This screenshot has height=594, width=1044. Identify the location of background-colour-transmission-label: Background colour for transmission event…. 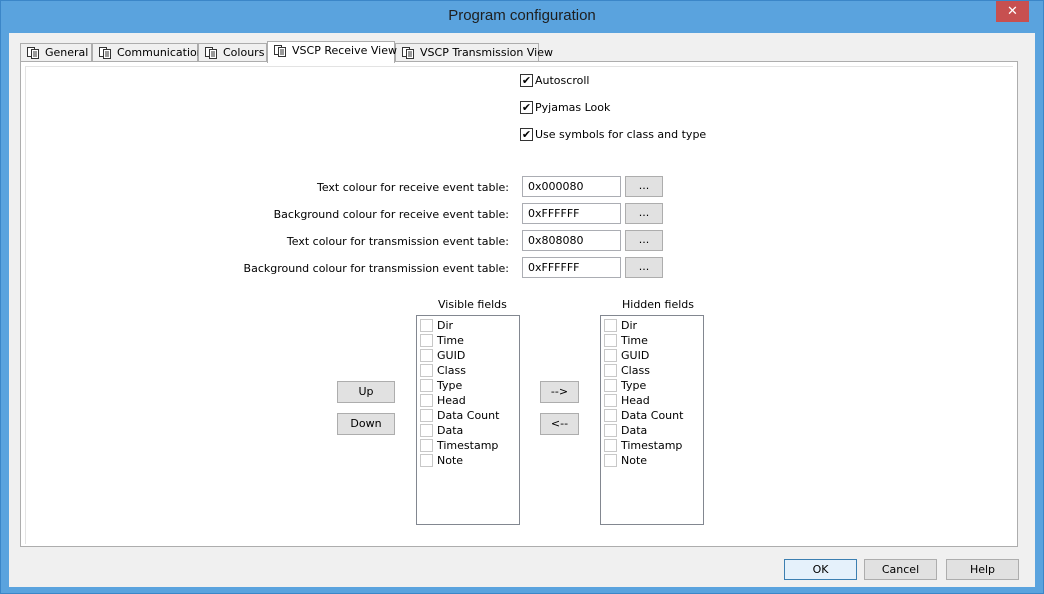
(376, 268).